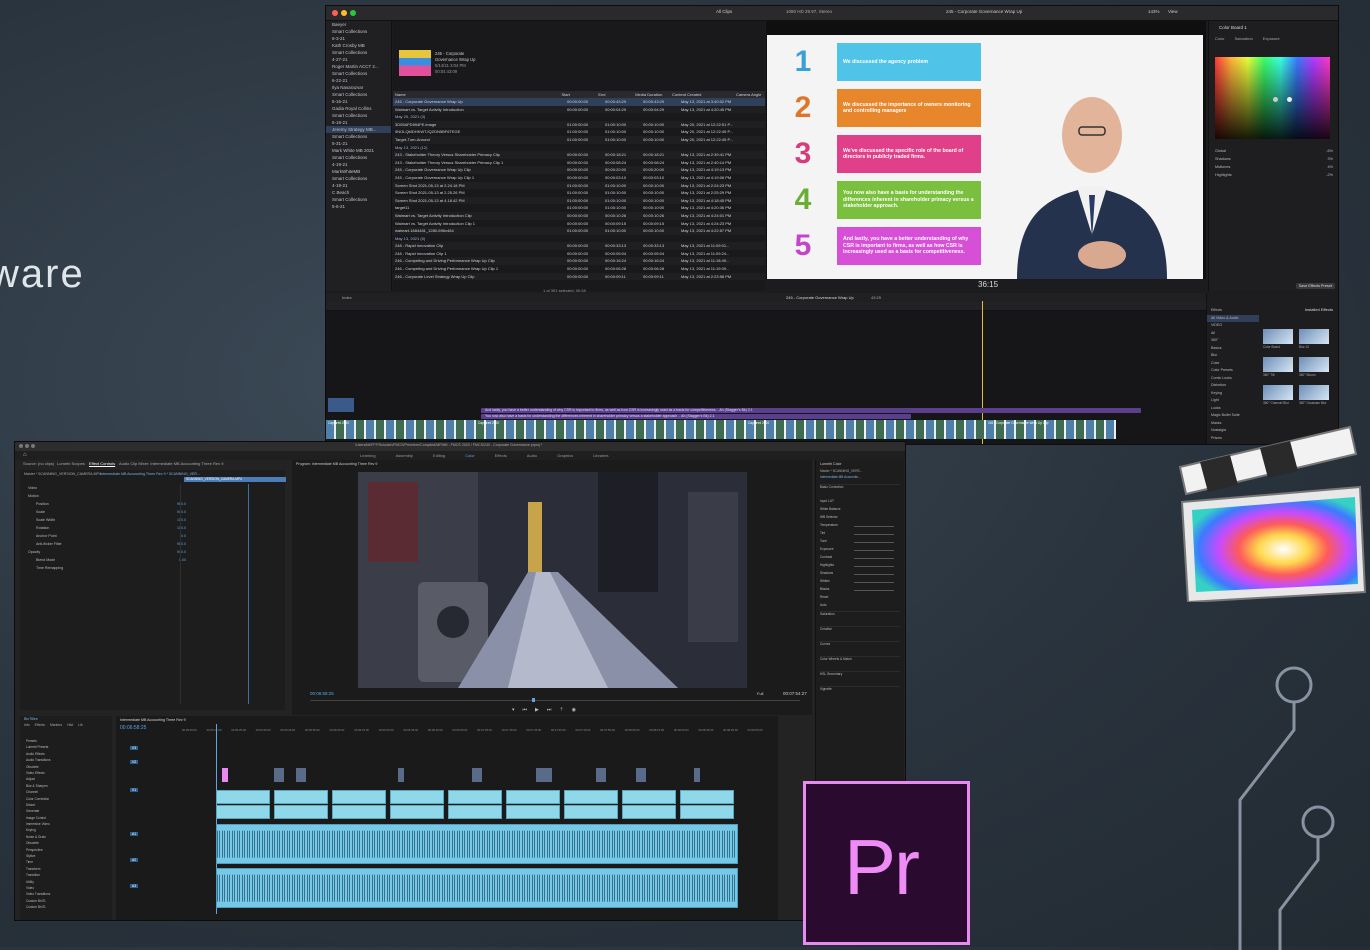 The width and height of the screenshot is (1370, 950). What do you see at coordinates (27, 725) in the screenshot?
I see `project-panel-tab: Info` at bounding box center [27, 725].